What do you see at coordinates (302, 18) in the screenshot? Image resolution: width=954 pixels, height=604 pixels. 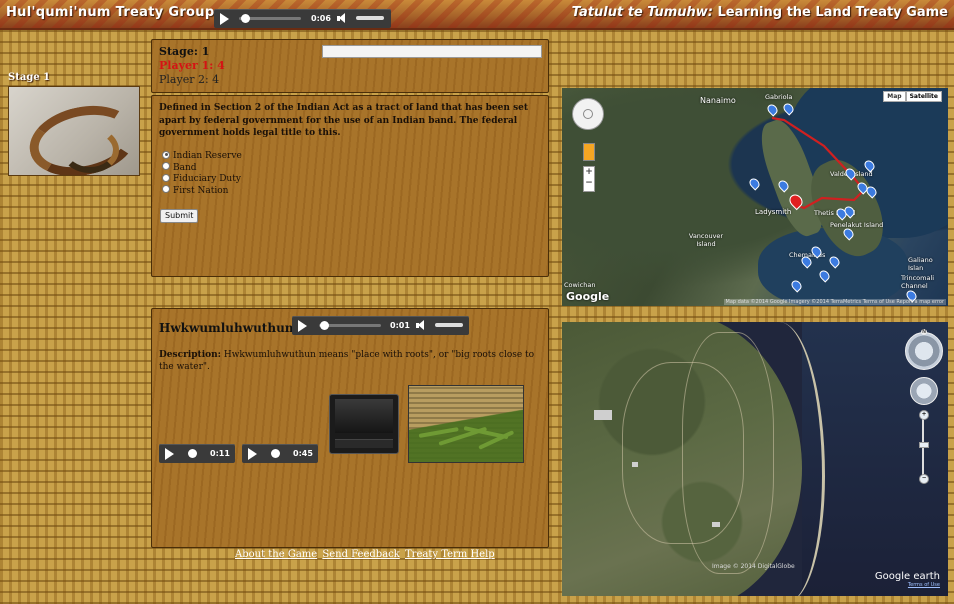 I see `header-audio-player: 0:06` at bounding box center [302, 18].